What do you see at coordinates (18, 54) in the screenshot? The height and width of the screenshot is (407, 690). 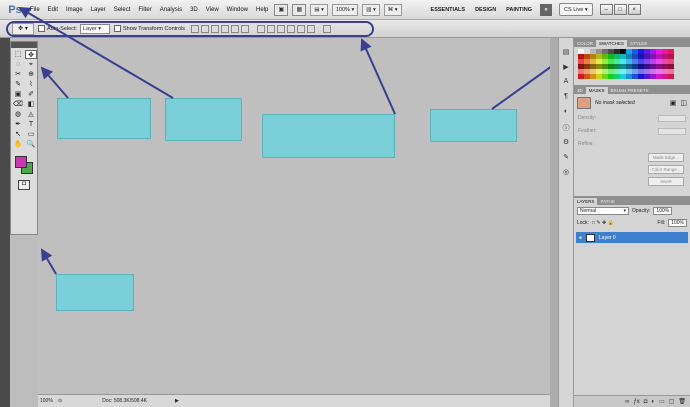 I see `marquee-tool-icon: ⬚` at bounding box center [18, 54].